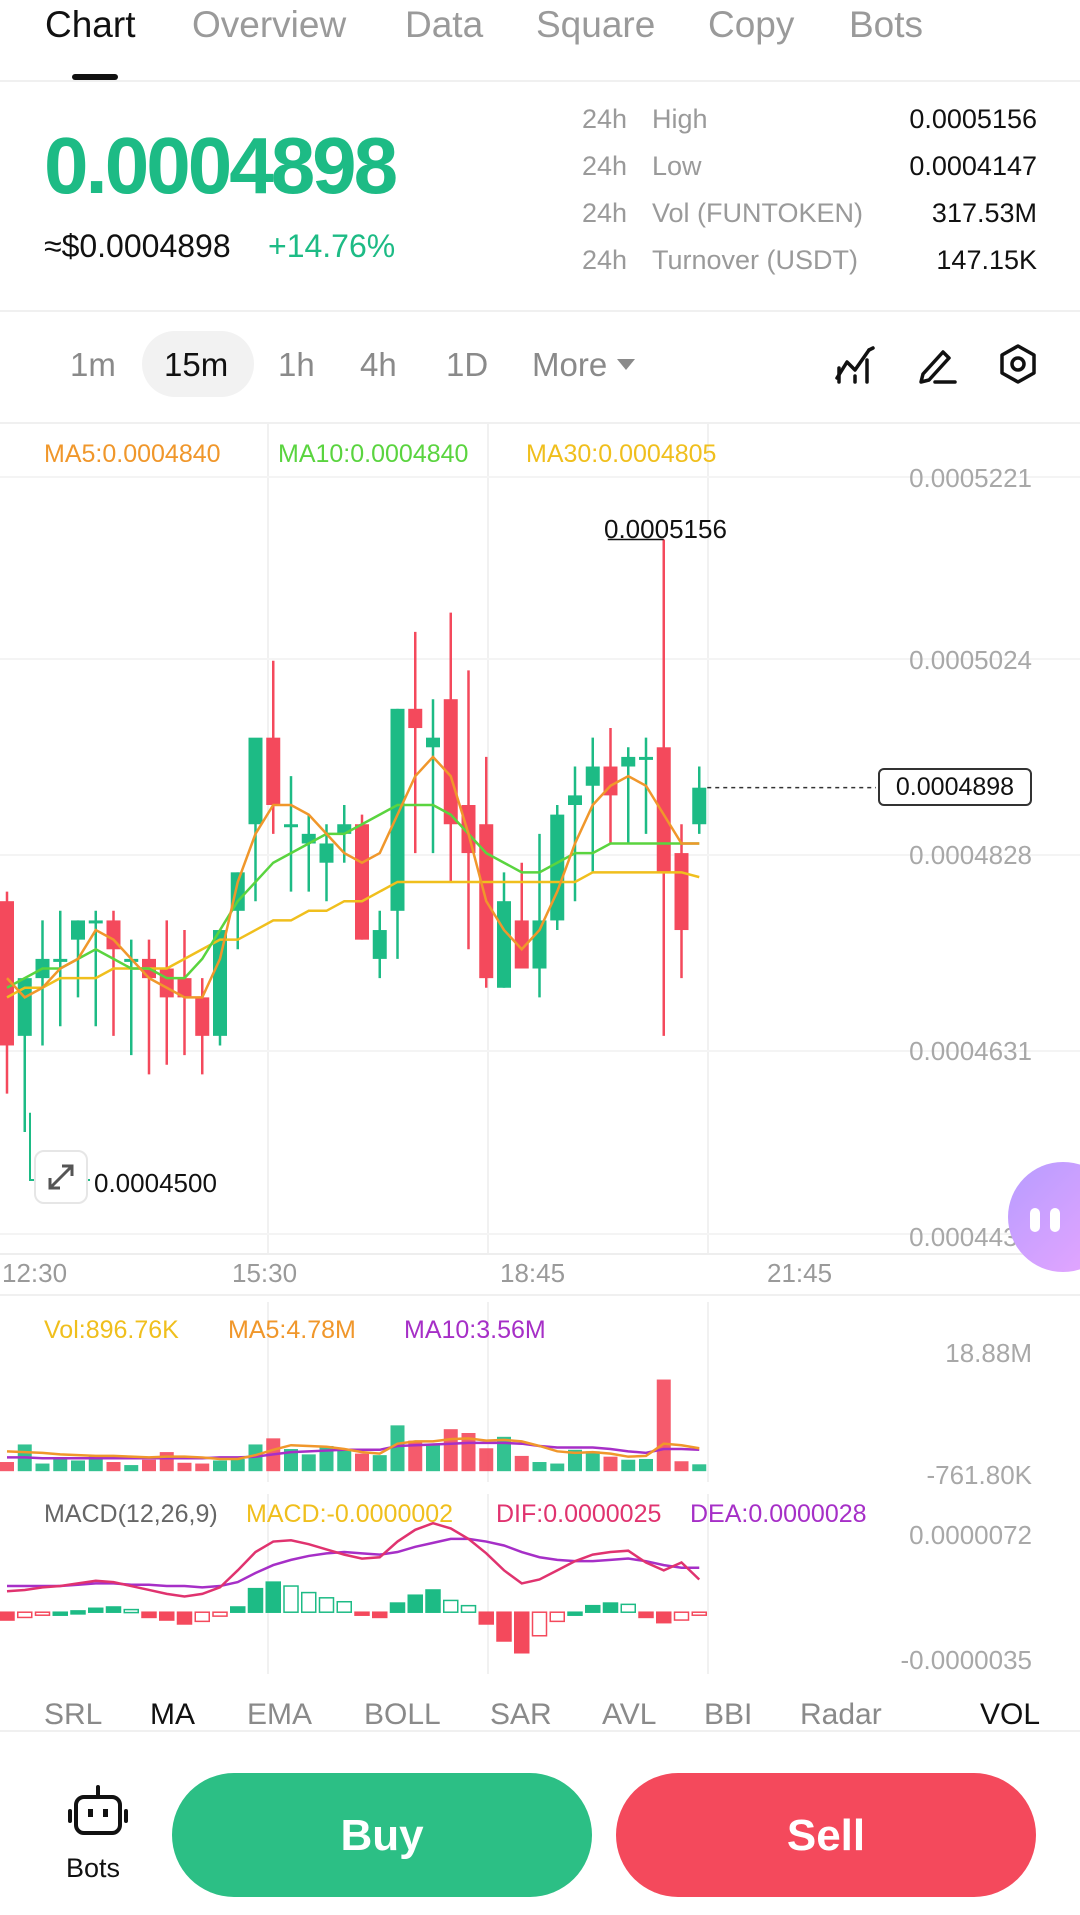 Image resolution: width=1080 pixels, height=1915 pixels. Describe the element at coordinates (382, 1835) in the screenshot. I see `buy-button: Buy` at that location.